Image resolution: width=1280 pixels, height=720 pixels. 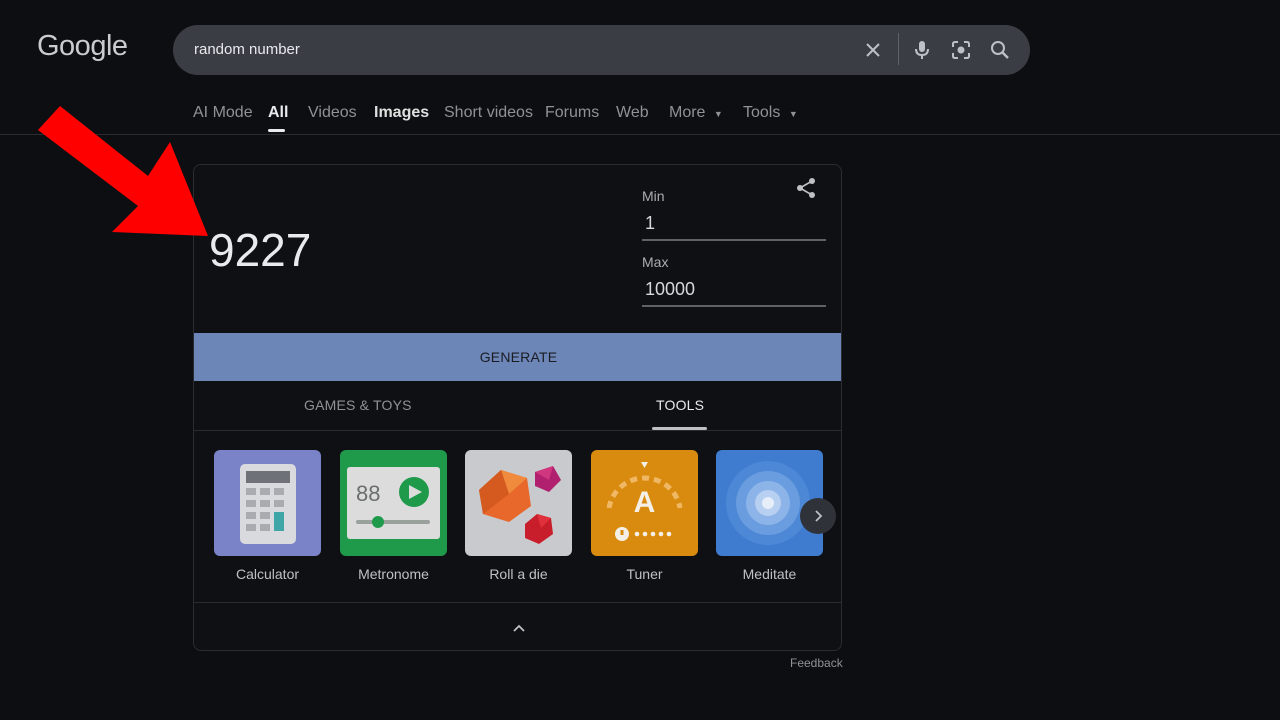 I want to click on tab-more: More ▼, so click(x=696, y=113).